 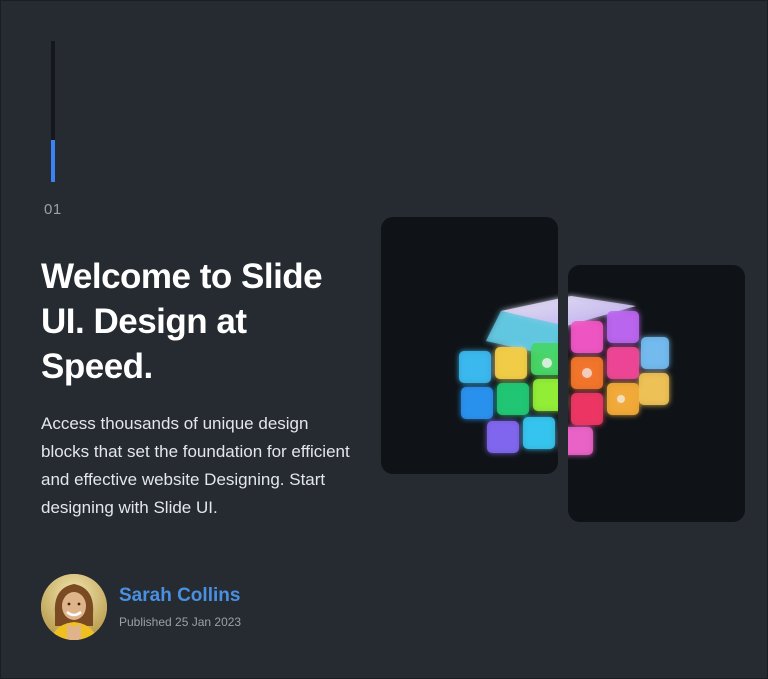 What do you see at coordinates (53, 160) in the screenshot?
I see `slide-progress-fill` at bounding box center [53, 160].